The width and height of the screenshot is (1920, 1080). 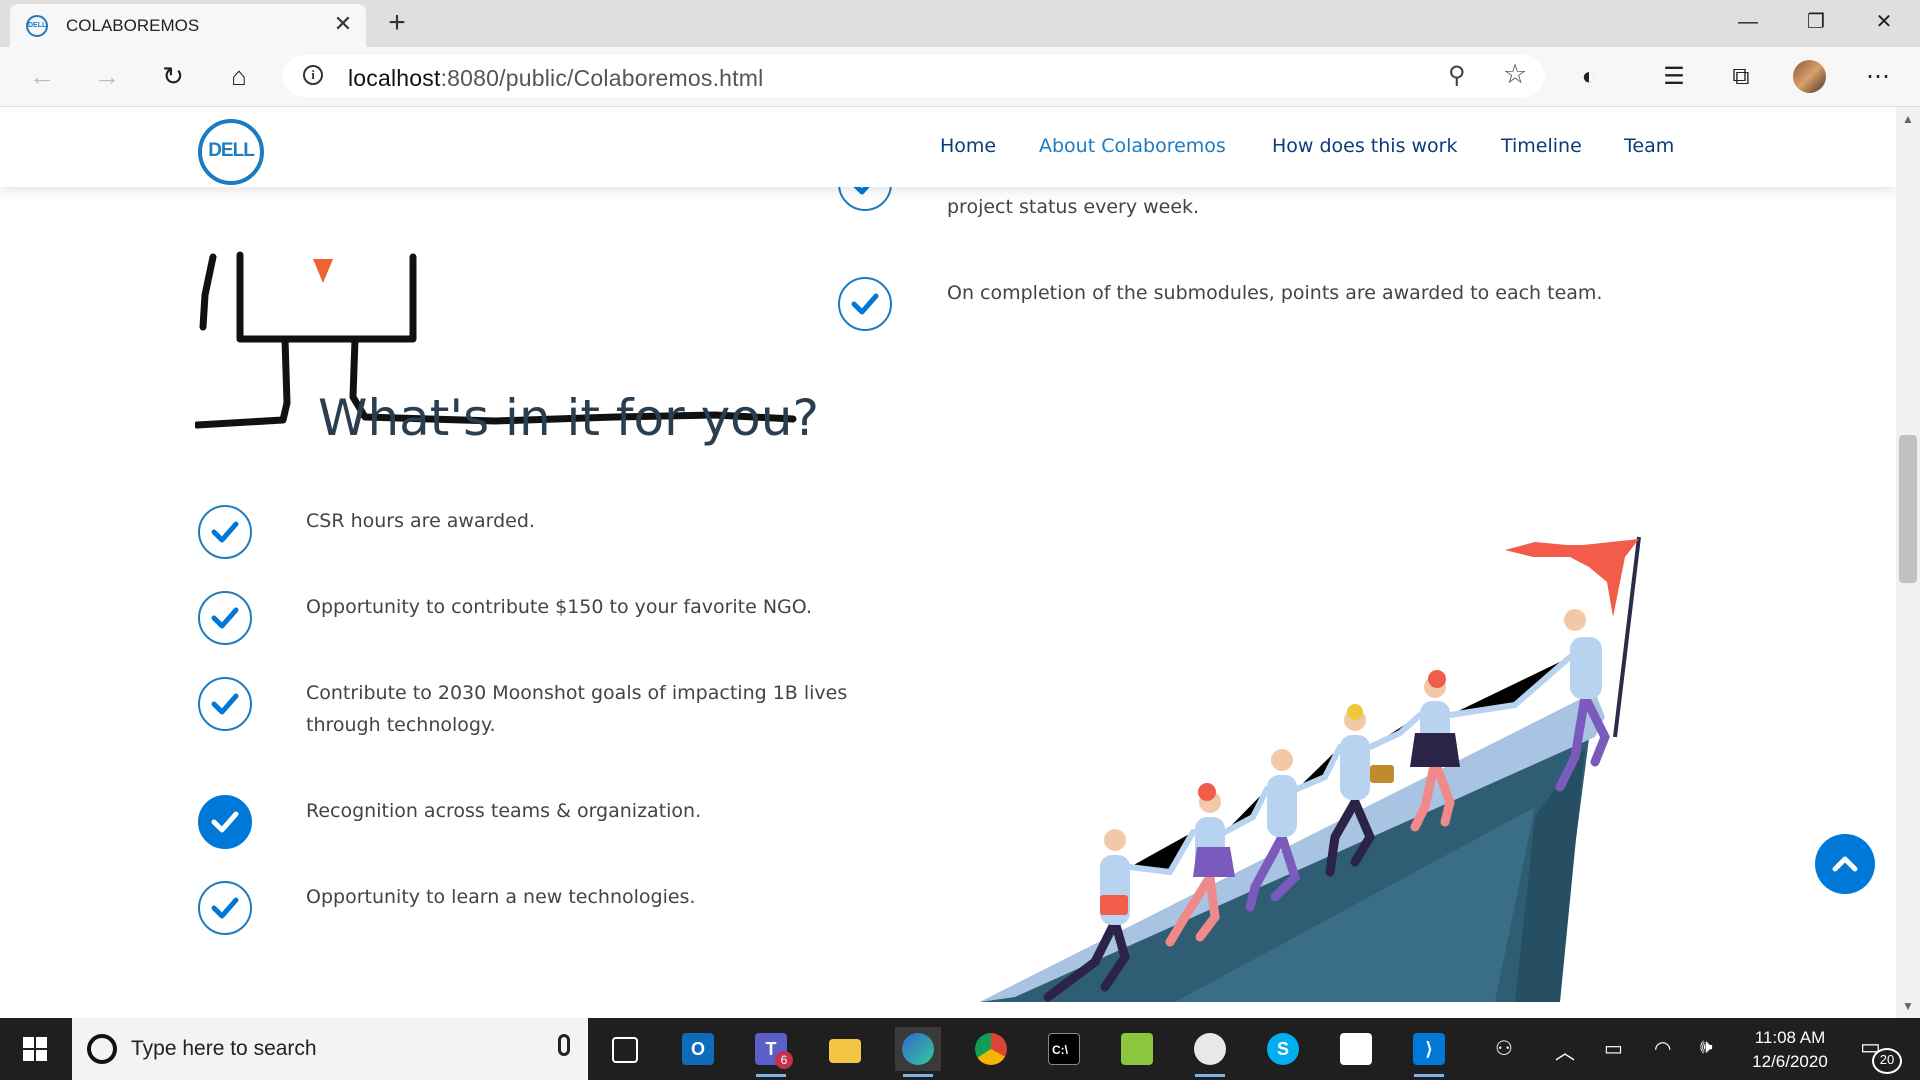 What do you see at coordinates (624, 1049) in the screenshot?
I see `task-view-icon` at bounding box center [624, 1049].